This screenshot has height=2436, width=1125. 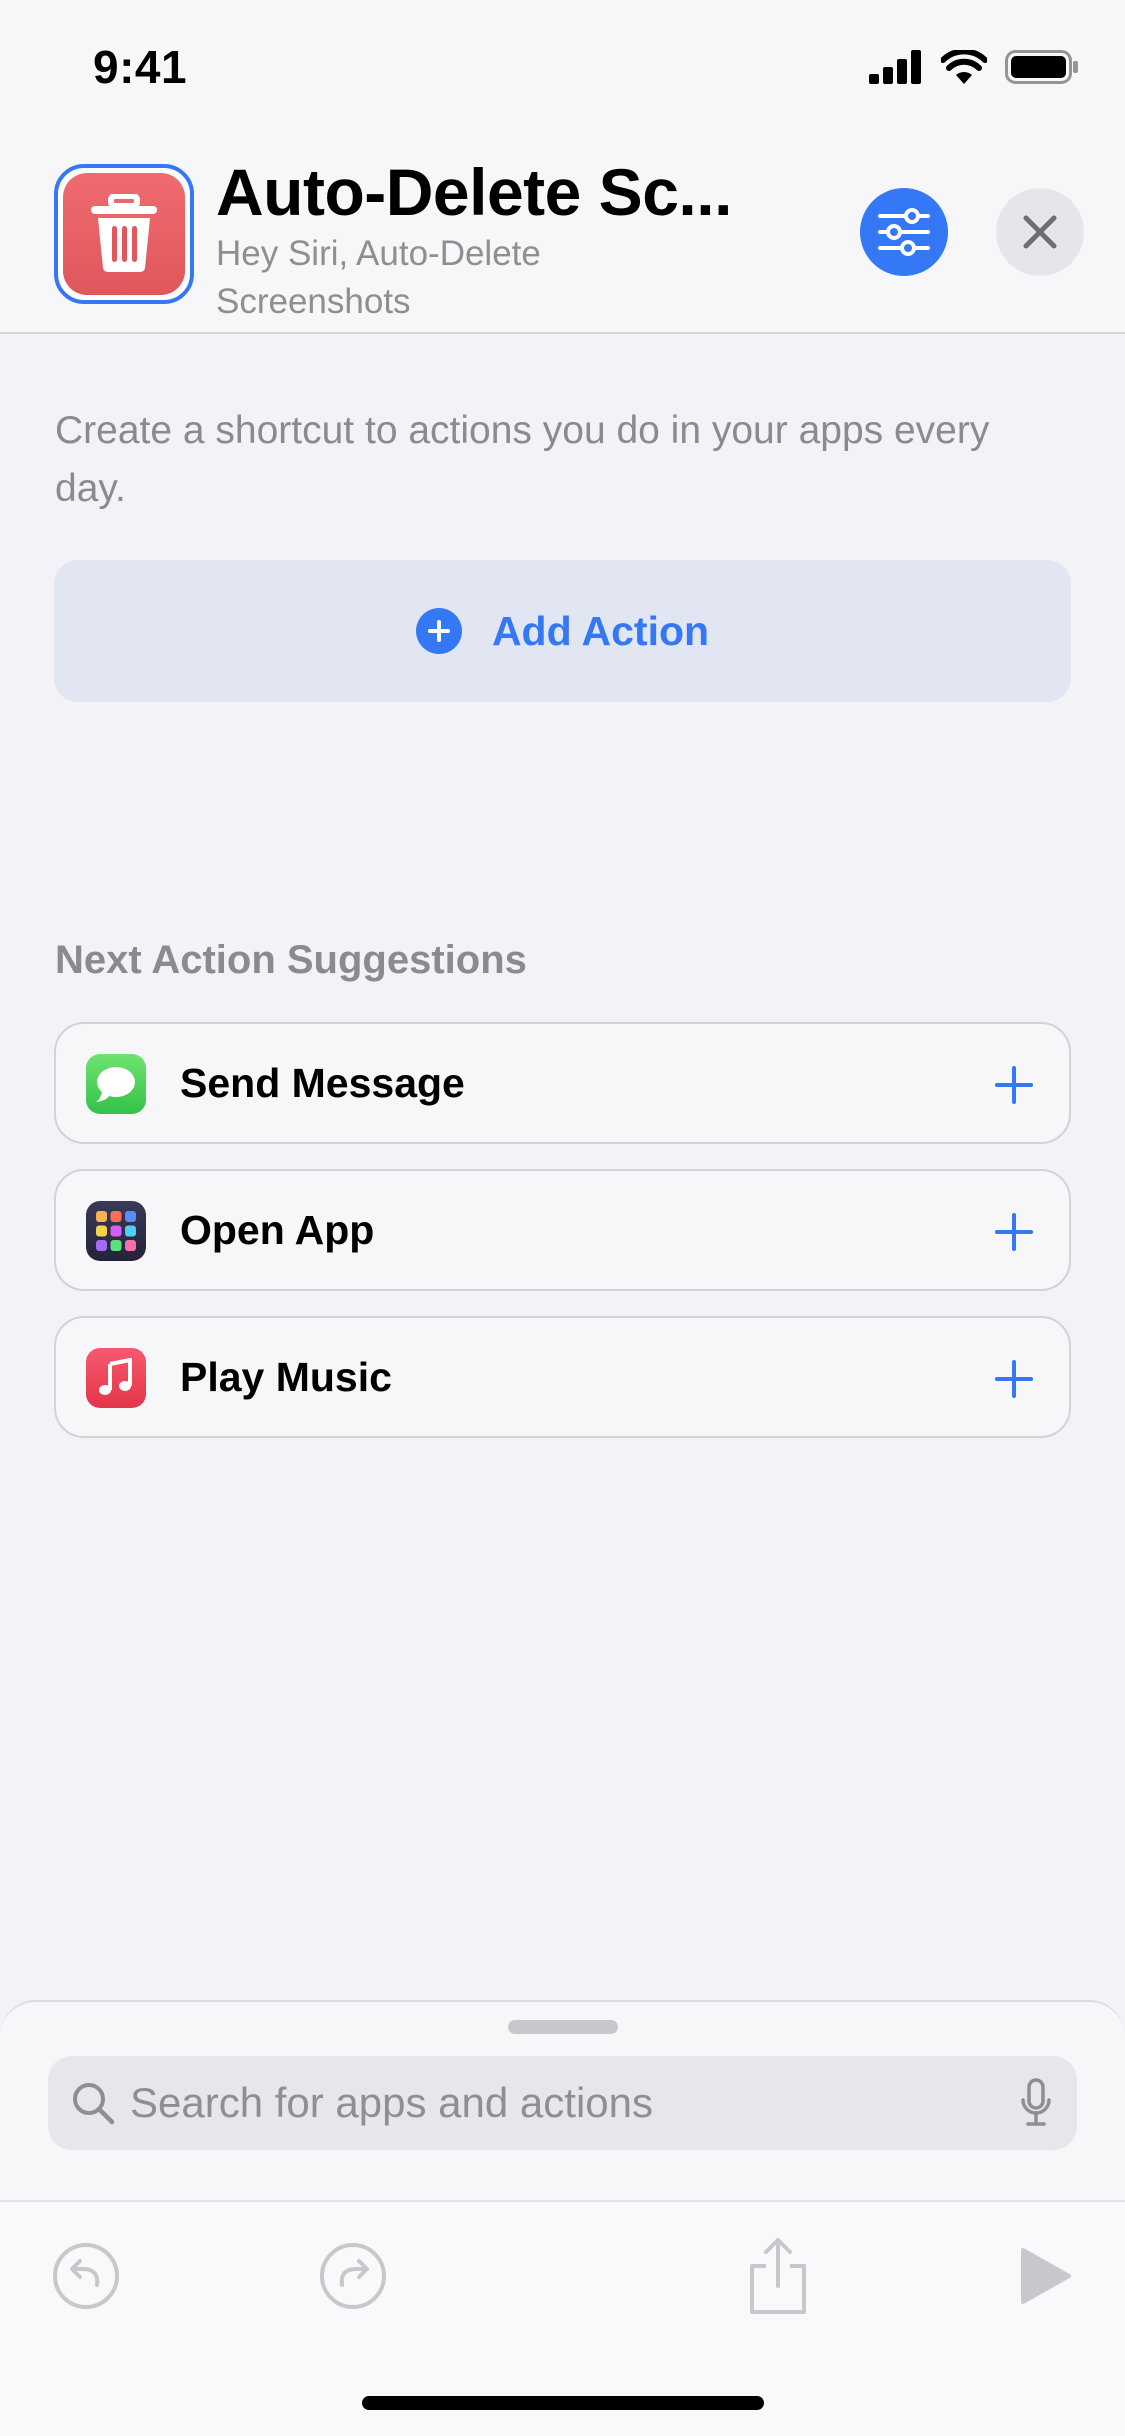 I want to click on sheet-grabber, so click(x=563, y=2027).